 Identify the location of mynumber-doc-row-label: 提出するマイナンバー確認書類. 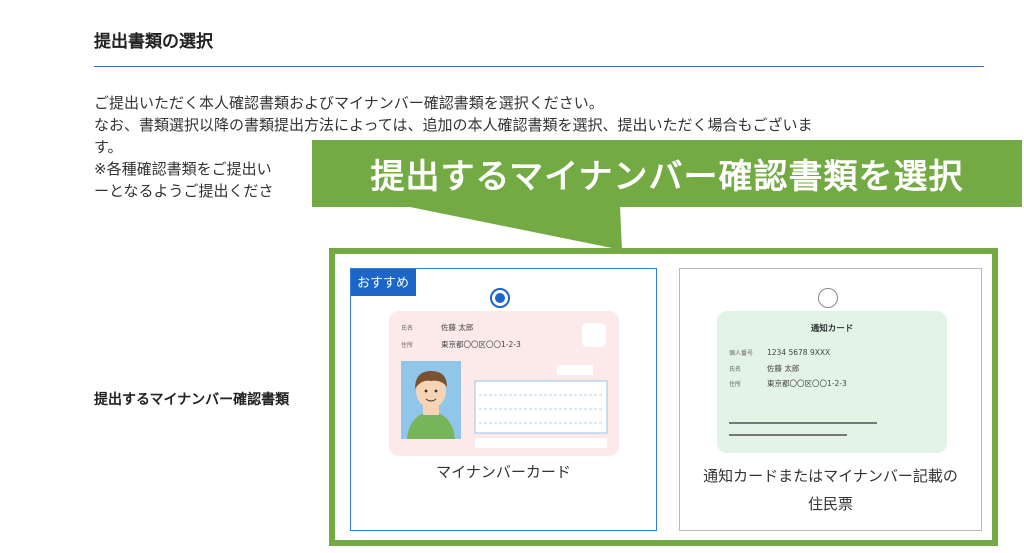
(192, 400).